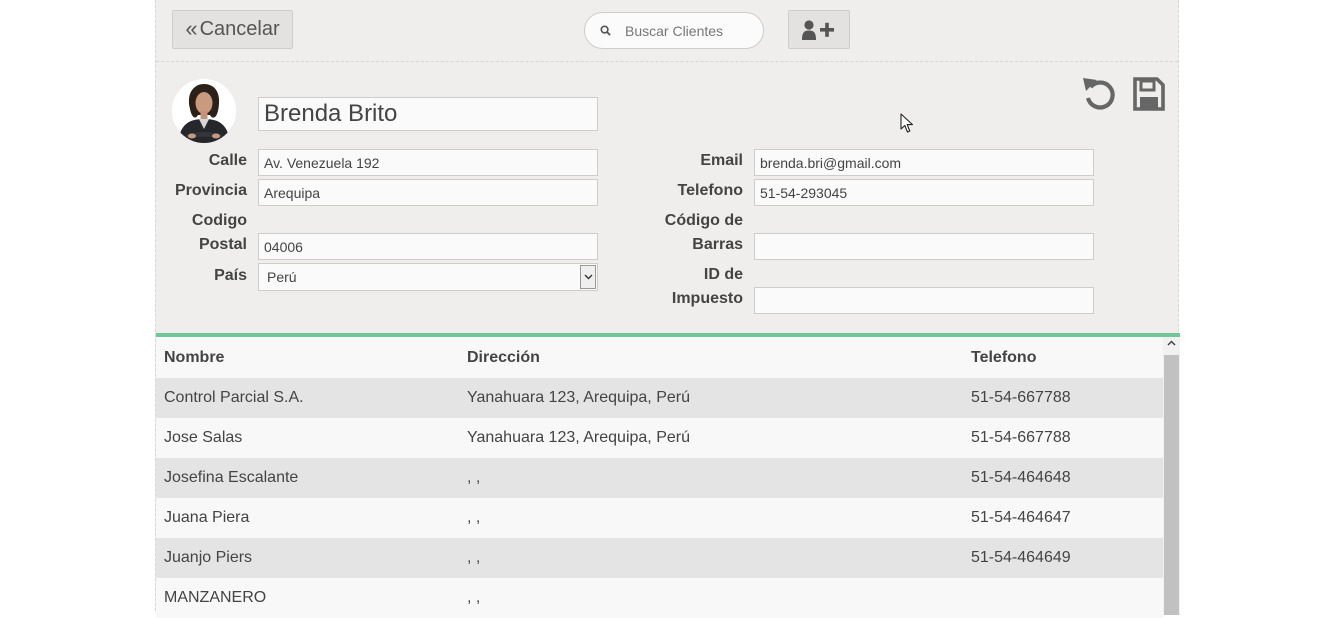  What do you see at coordinates (428, 277) in the screenshot?
I see `country-select: Perú` at bounding box center [428, 277].